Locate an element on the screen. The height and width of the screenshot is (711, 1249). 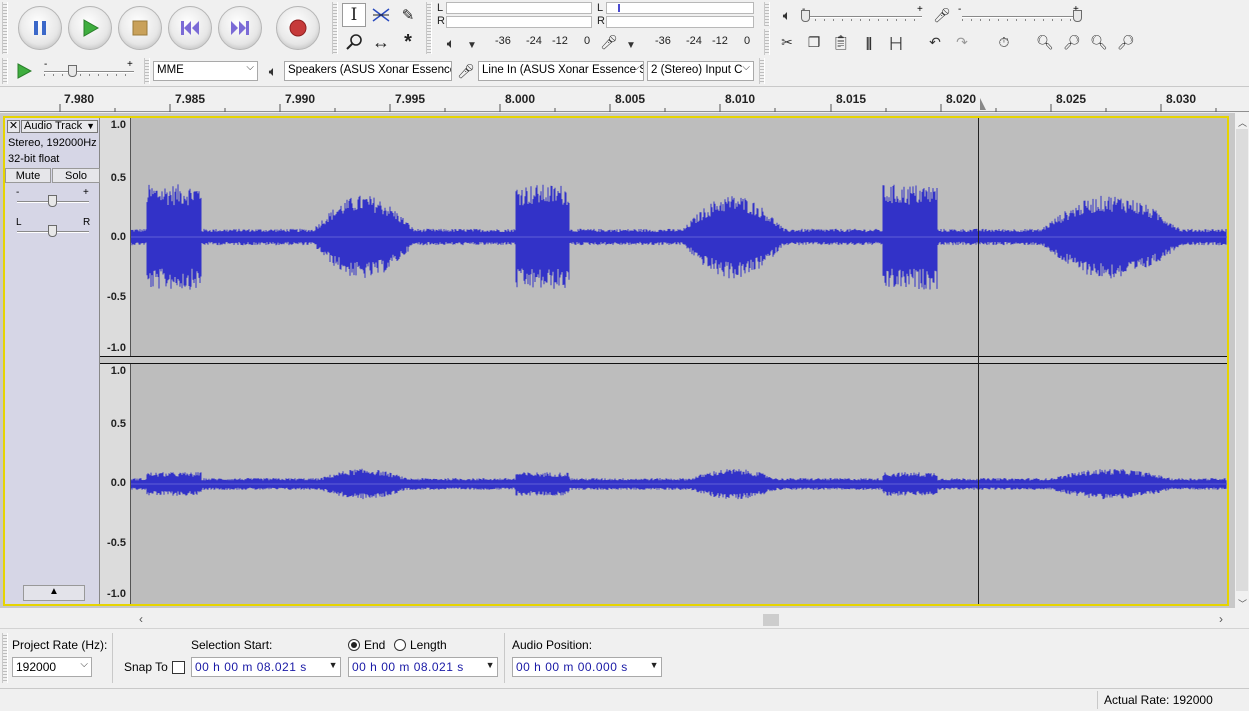
mute-button: Mute is located at coordinates (28, 175).